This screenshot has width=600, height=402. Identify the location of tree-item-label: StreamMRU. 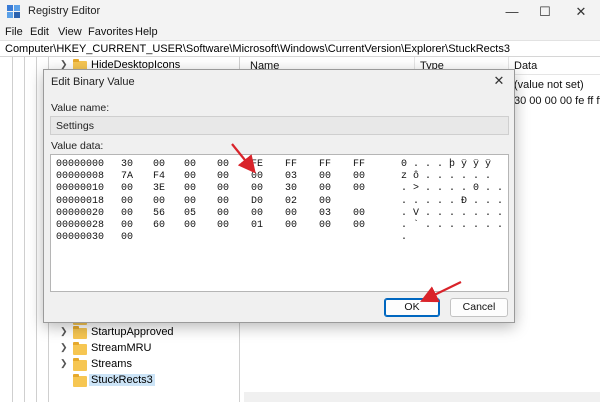
(121, 348).